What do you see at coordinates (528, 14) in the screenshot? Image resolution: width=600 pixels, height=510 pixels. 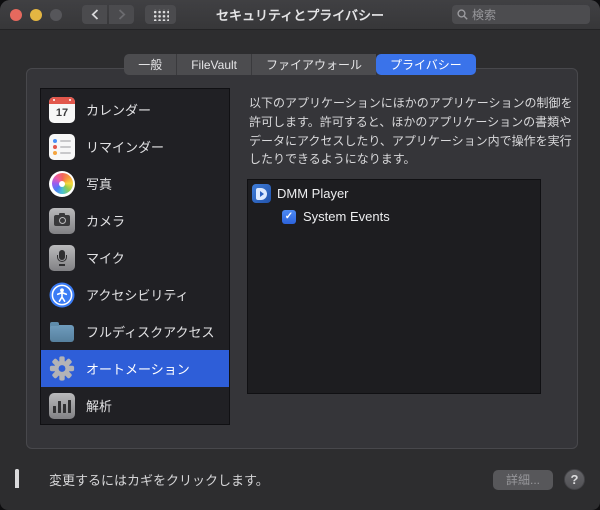 I see `search-input` at bounding box center [528, 14].